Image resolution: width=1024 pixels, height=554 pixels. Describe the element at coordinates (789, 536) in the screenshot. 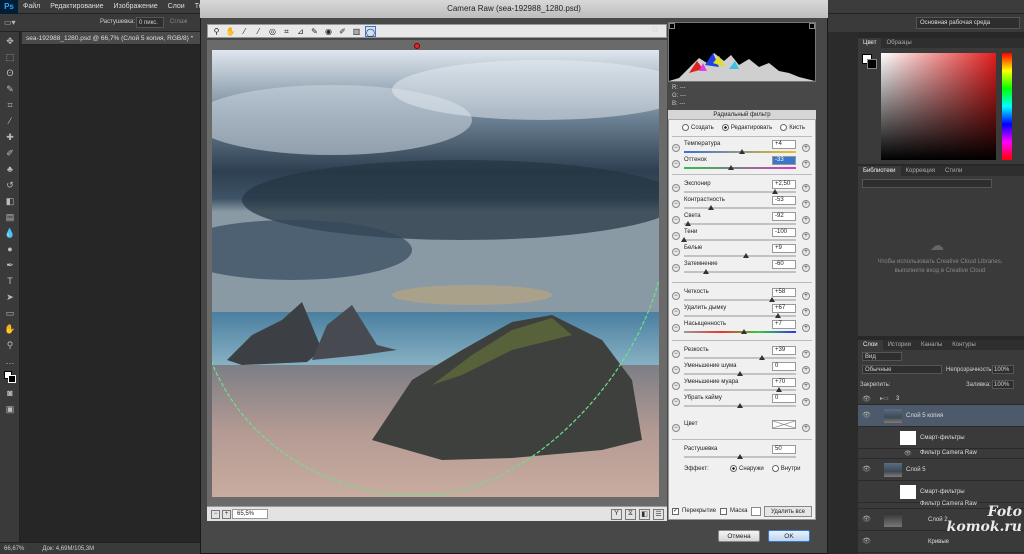

I see `ok-button: OK` at that location.